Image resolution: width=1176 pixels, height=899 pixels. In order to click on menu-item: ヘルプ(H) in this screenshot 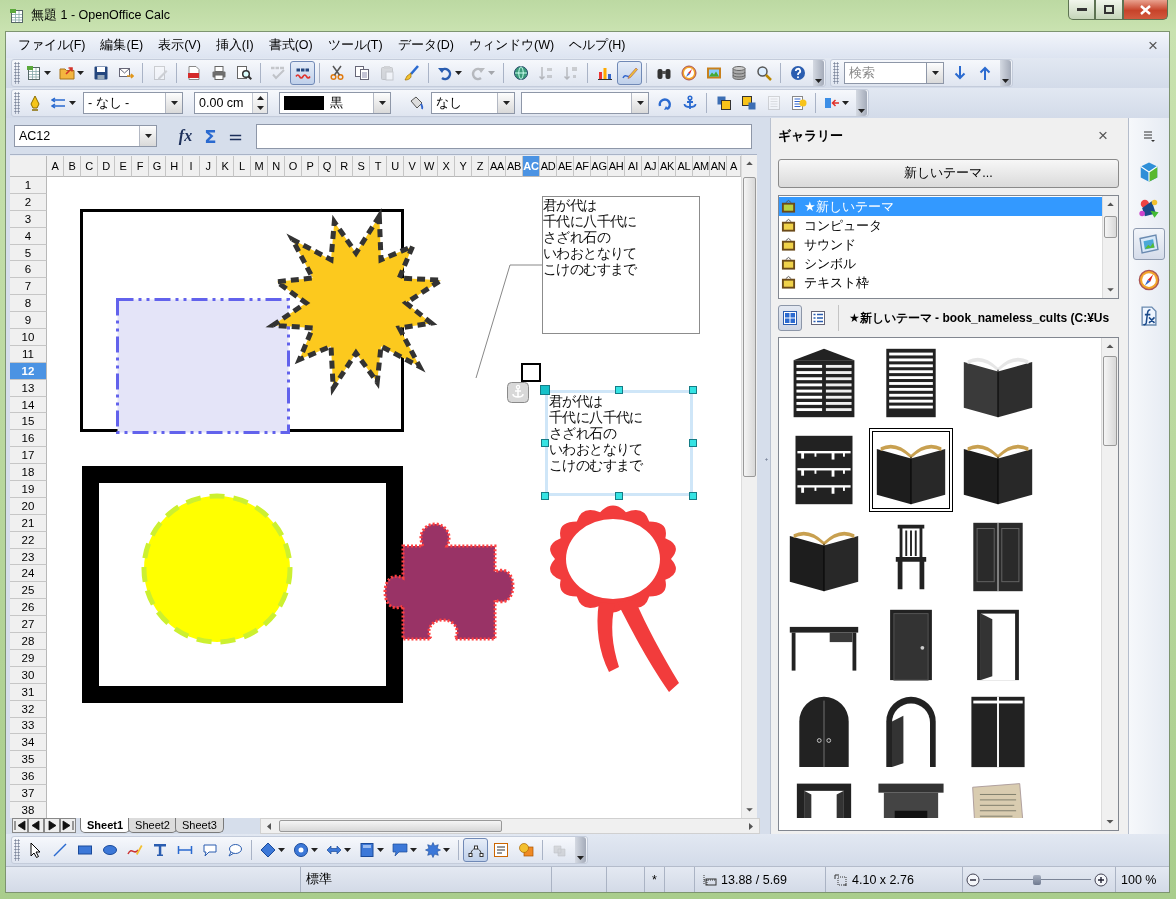, I will do `click(597, 45)`.